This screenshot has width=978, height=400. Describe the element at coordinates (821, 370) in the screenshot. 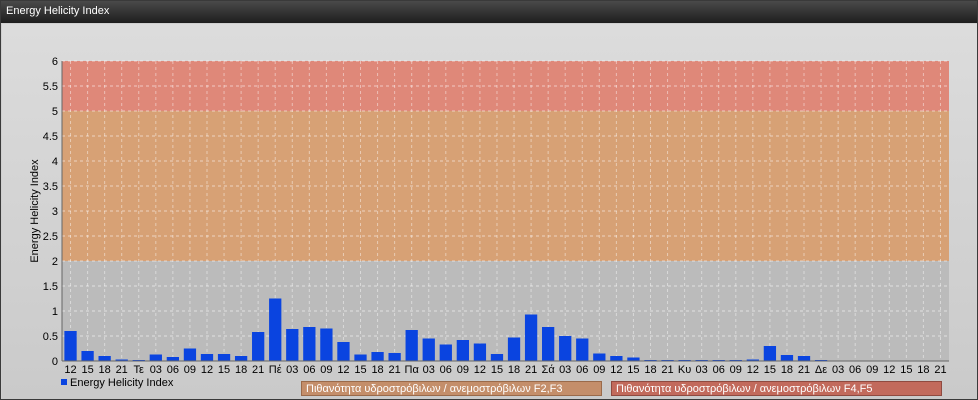

I see `x-tick-label: Δε` at that location.